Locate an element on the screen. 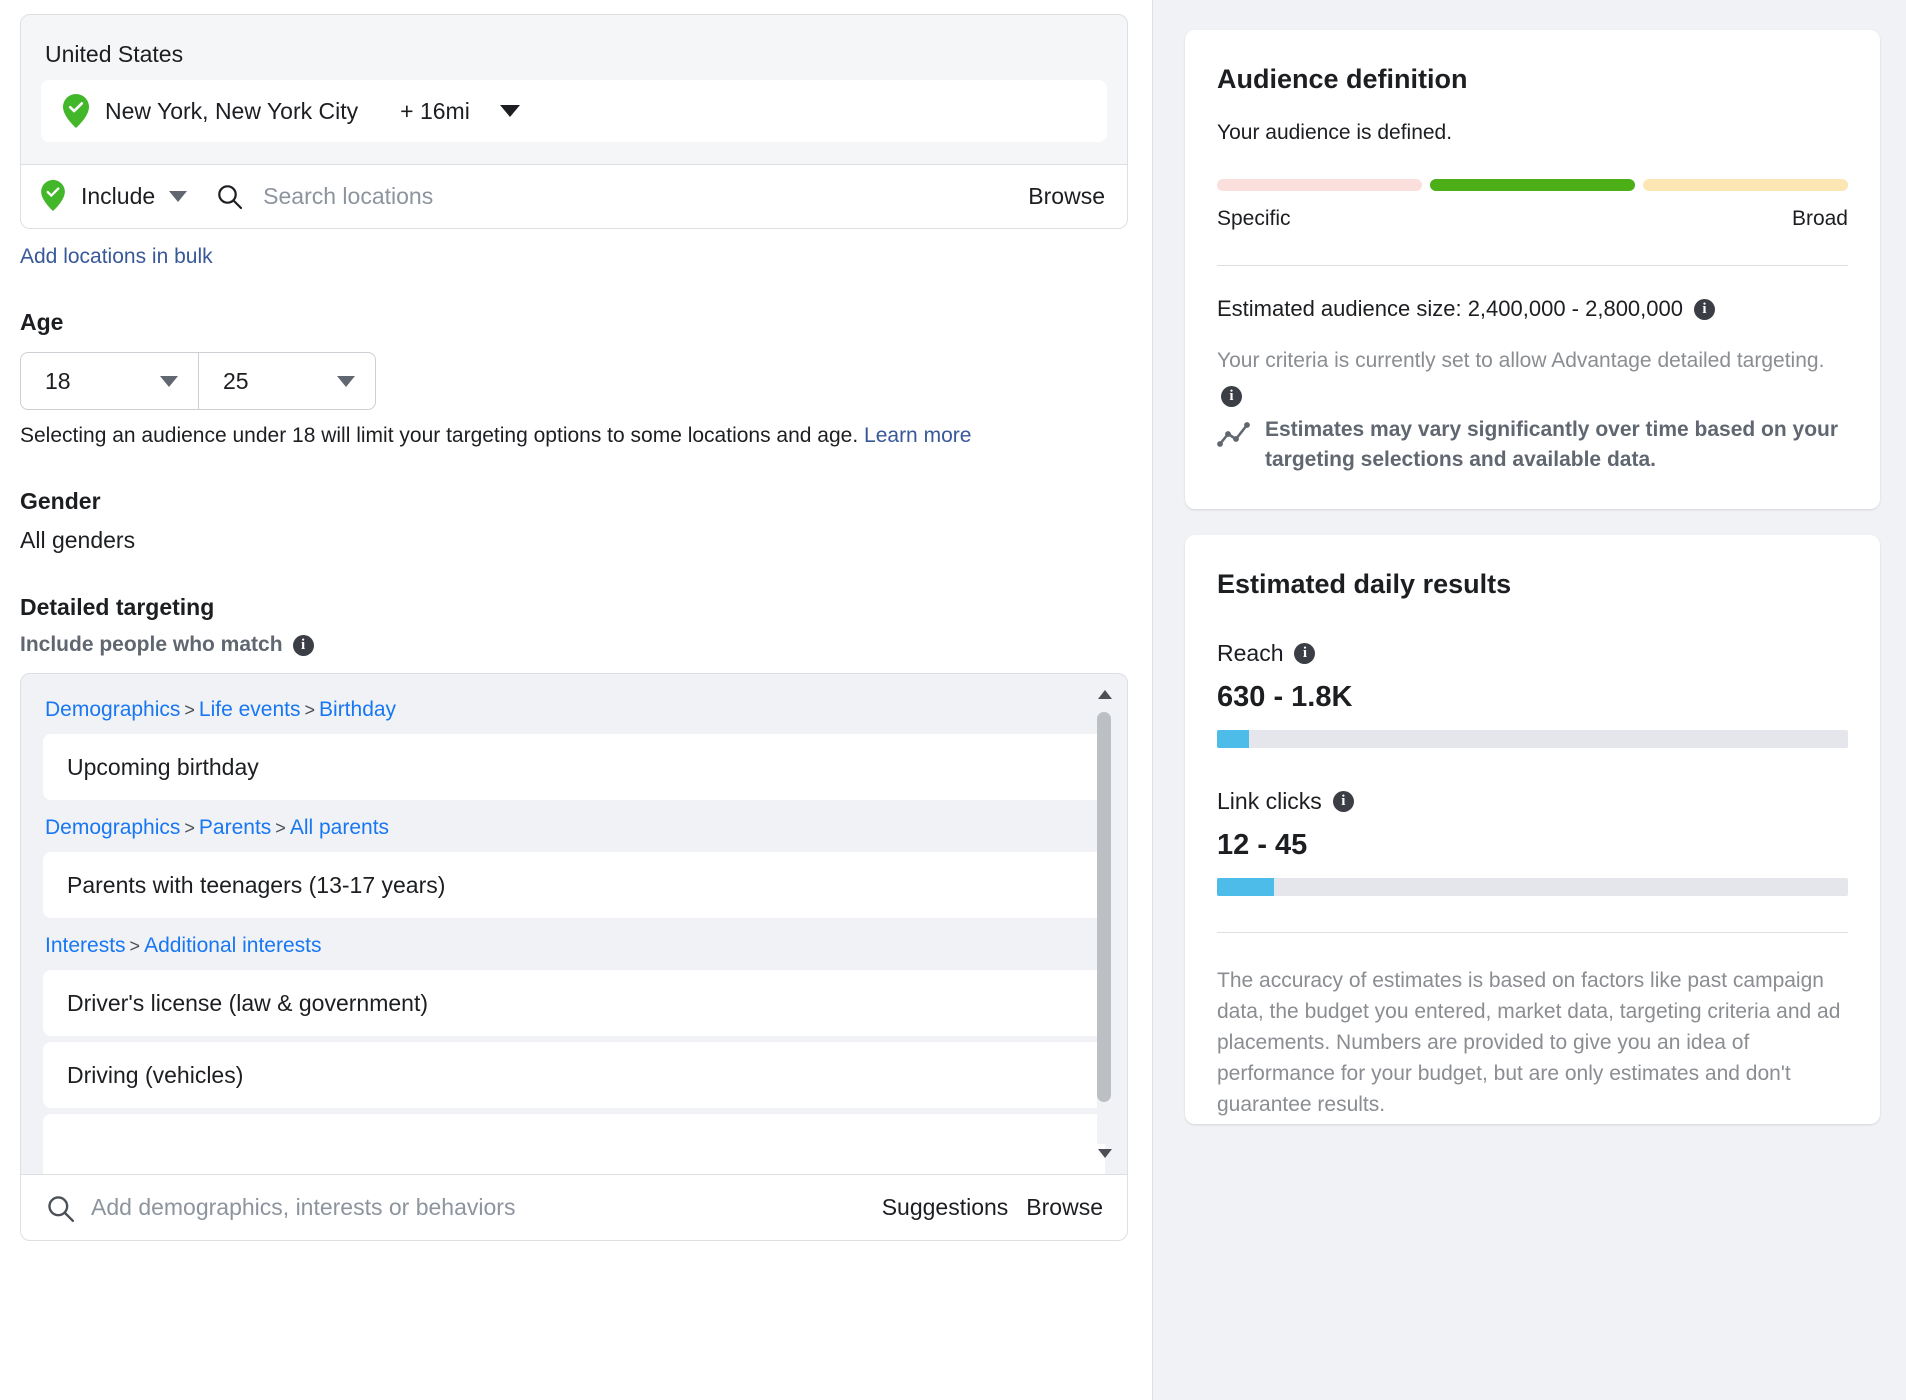 This screenshot has height=1400, width=1906. age-min-select: 18 is located at coordinates (109, 381).